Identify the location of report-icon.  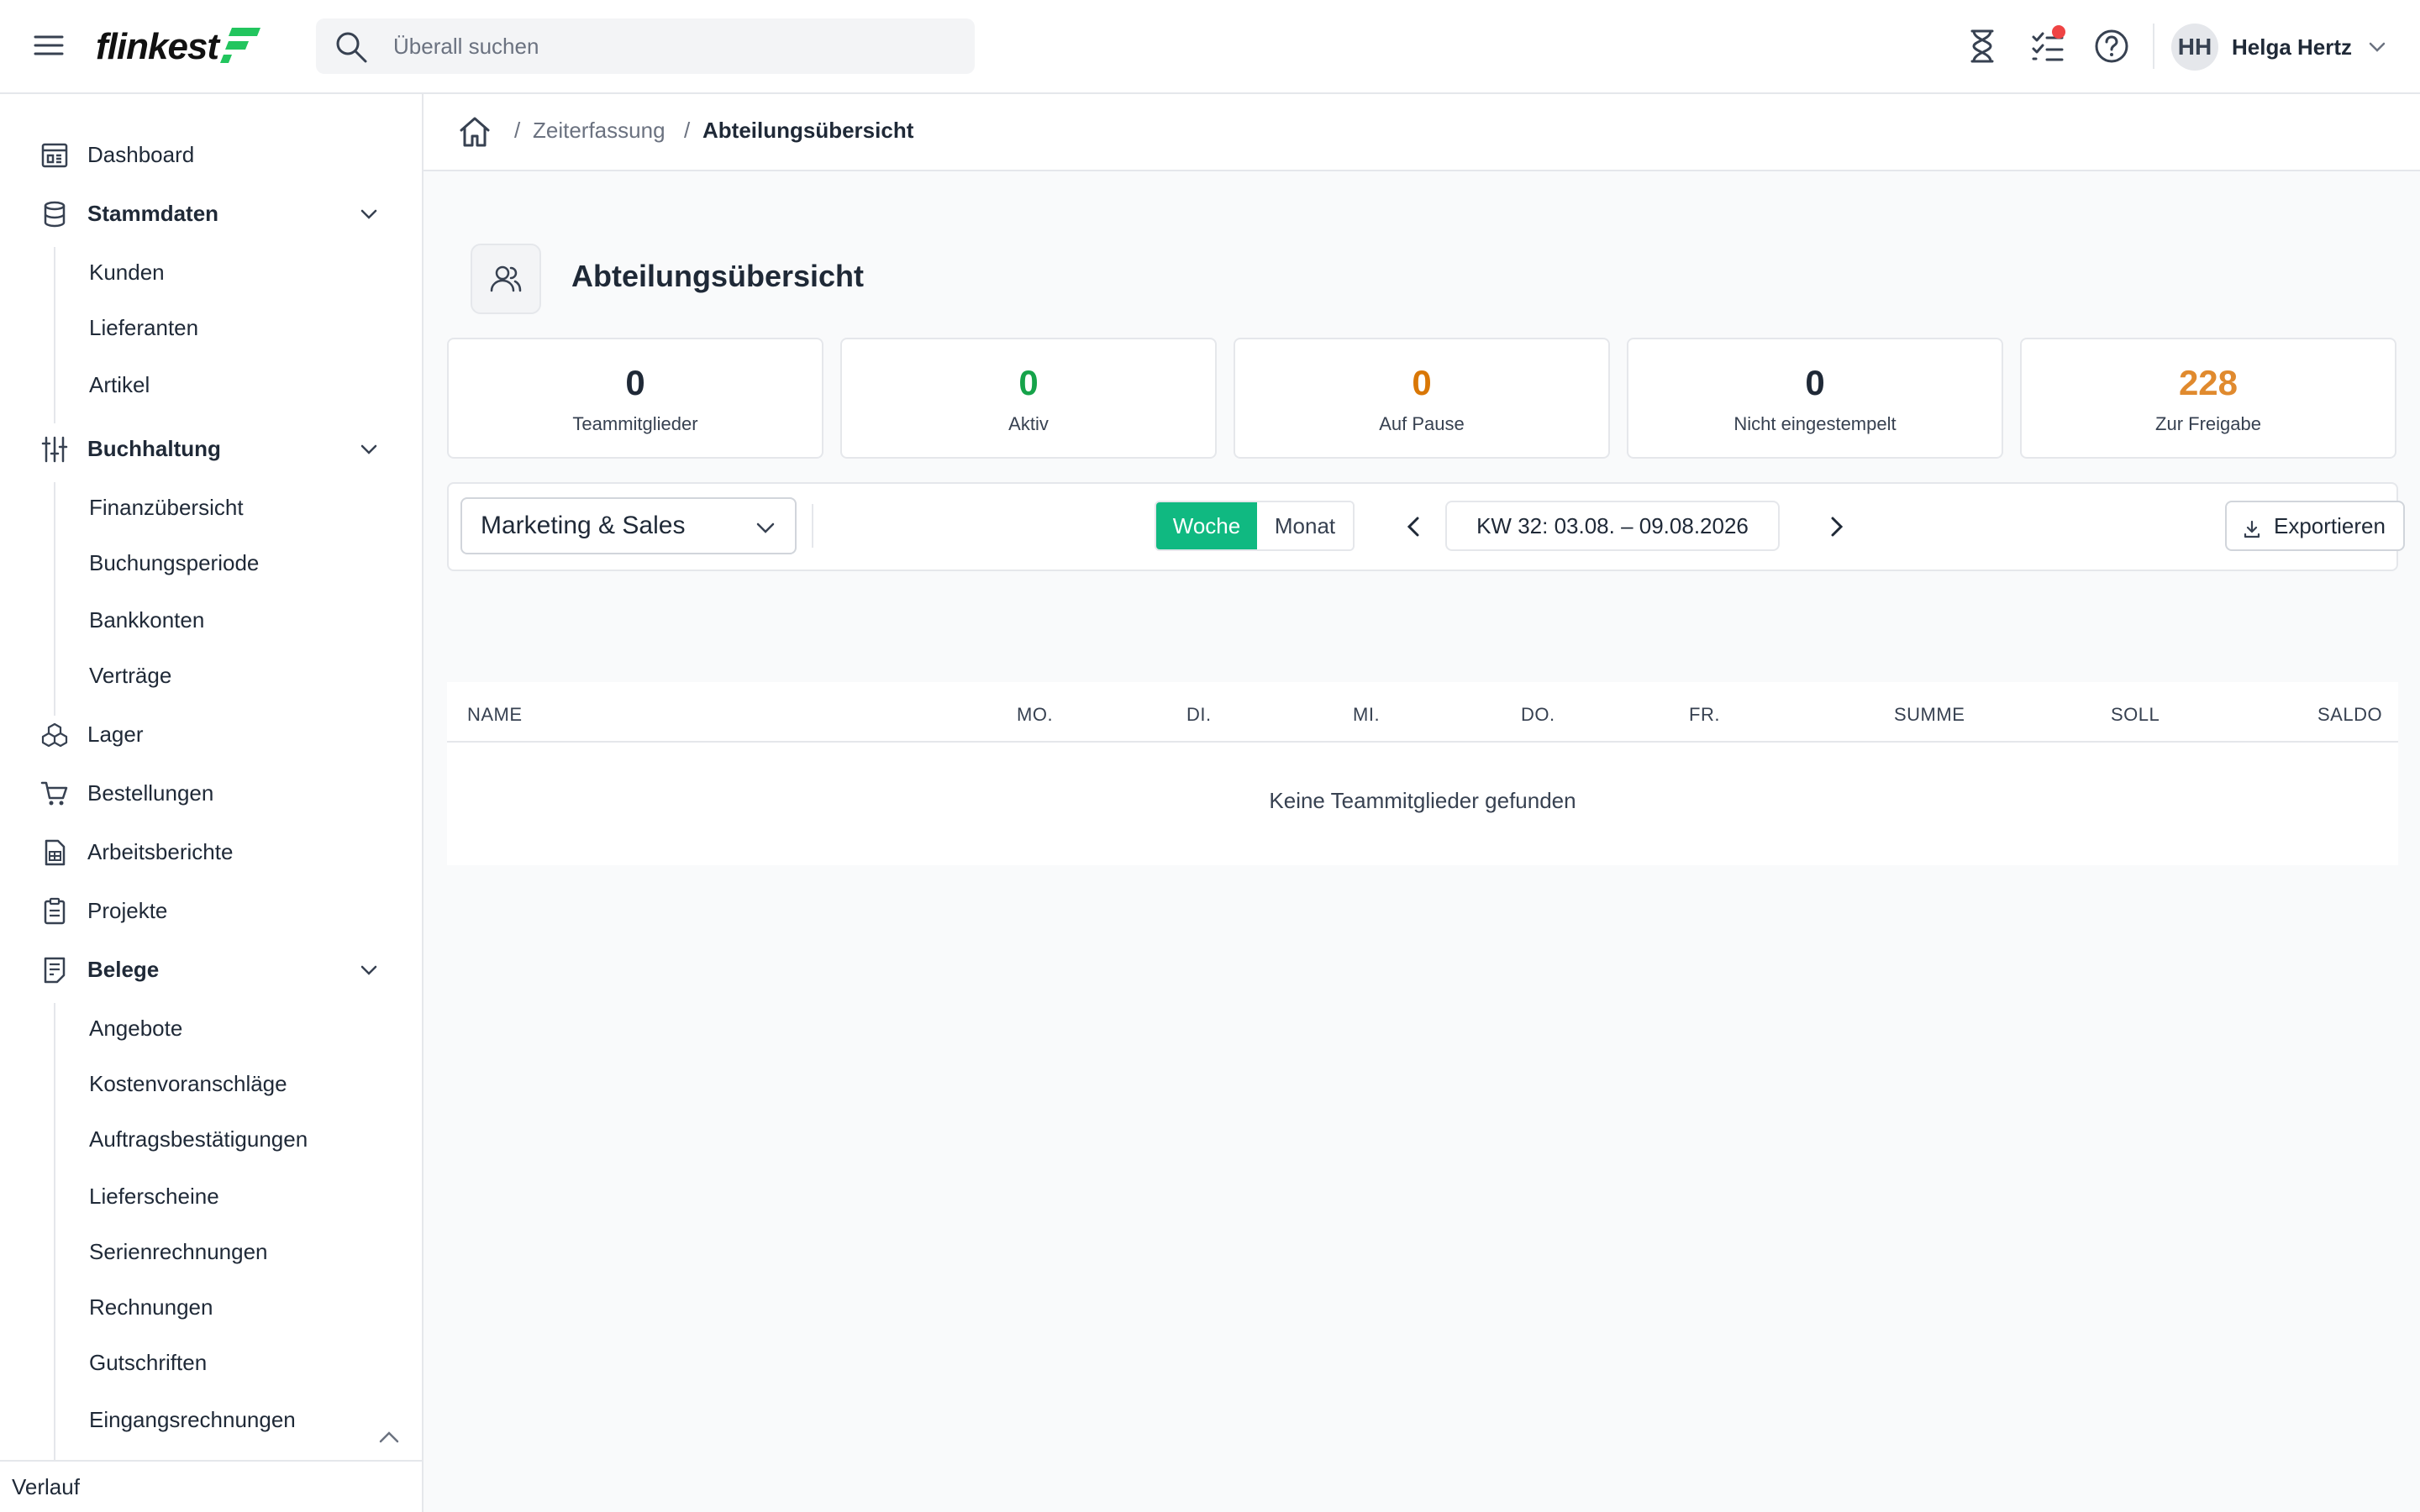
(54, 852).